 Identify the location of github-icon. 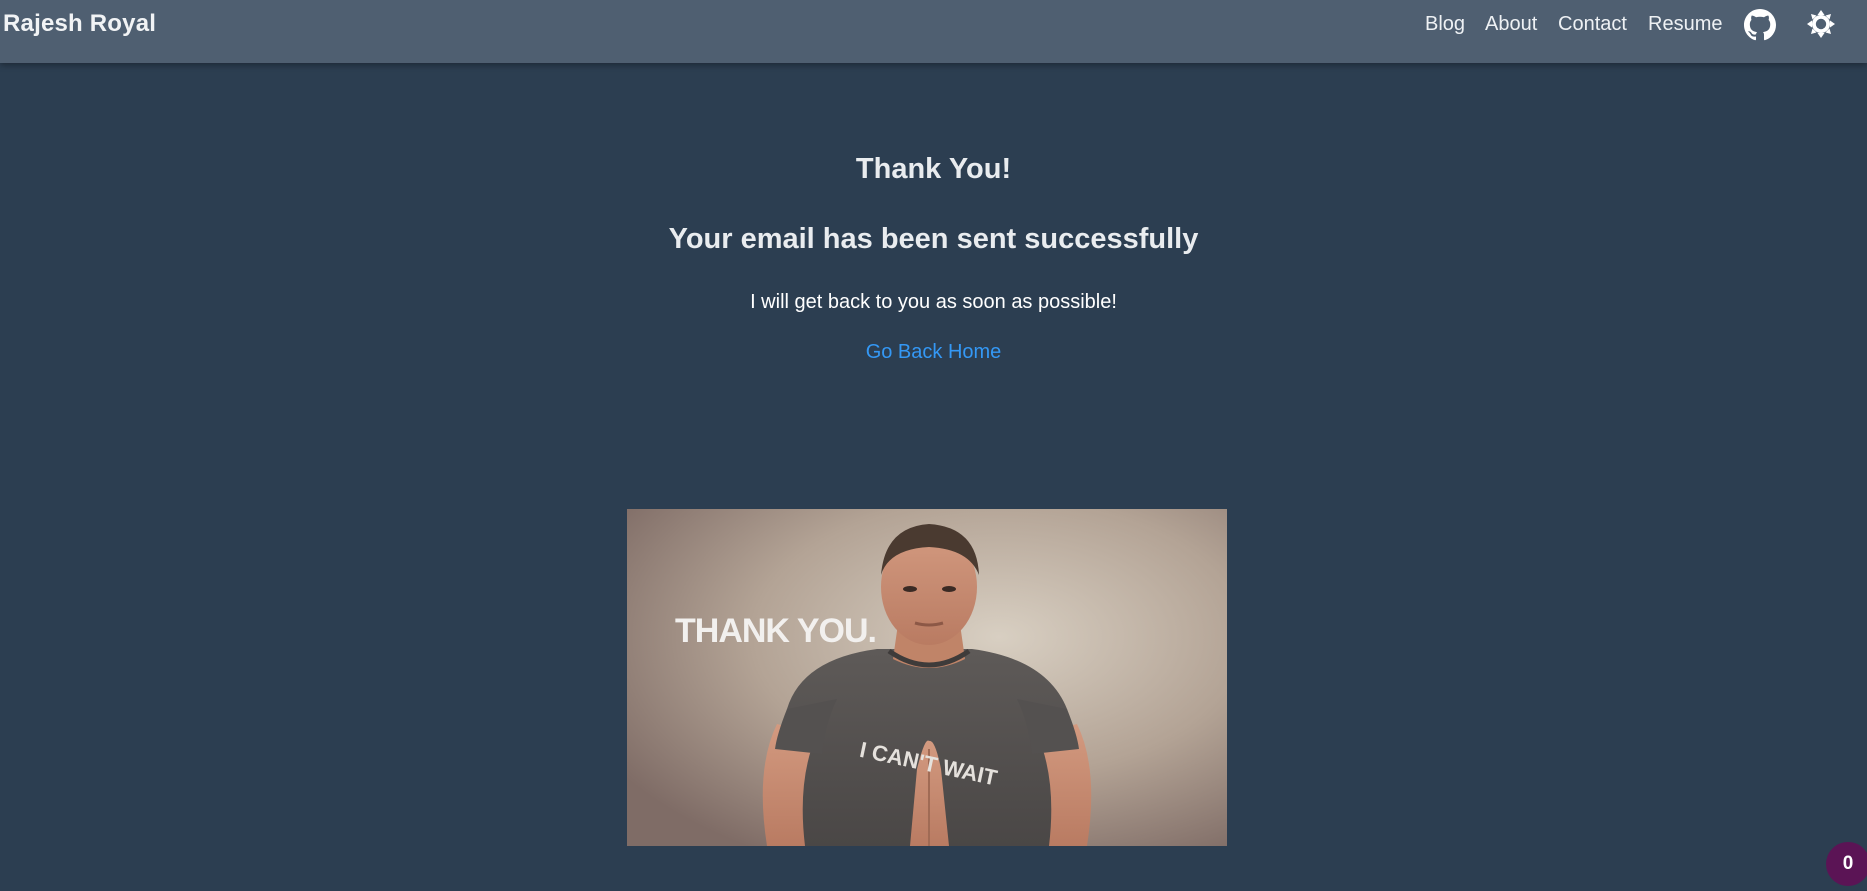
(1760, 25).